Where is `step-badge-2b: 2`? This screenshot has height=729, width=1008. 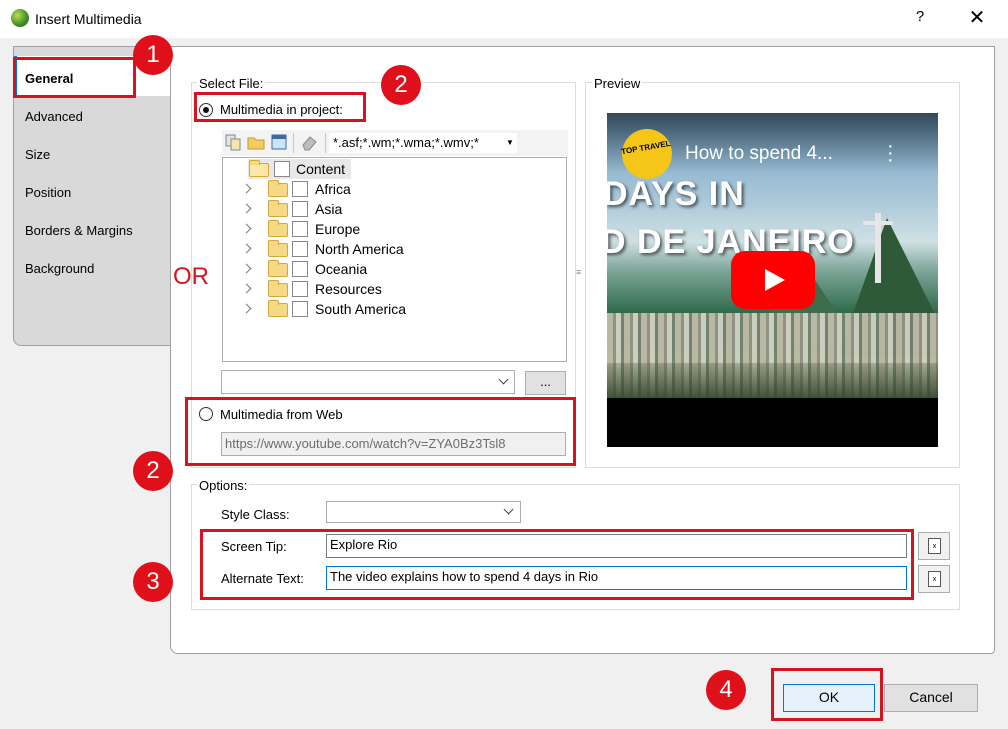
step-badge-2b: 2 is located at coordinates (153, 471).